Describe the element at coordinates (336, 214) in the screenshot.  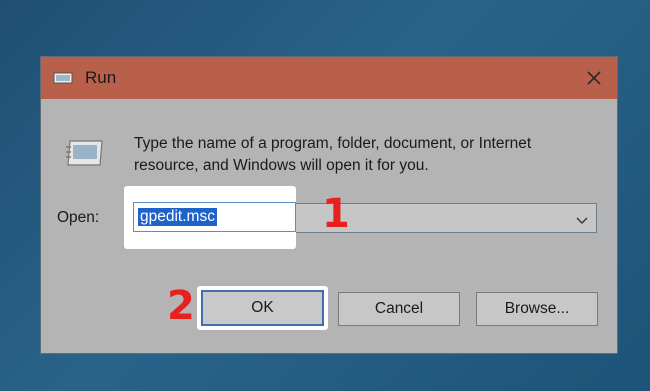
I see `step-1-annotation: 1` at that location.